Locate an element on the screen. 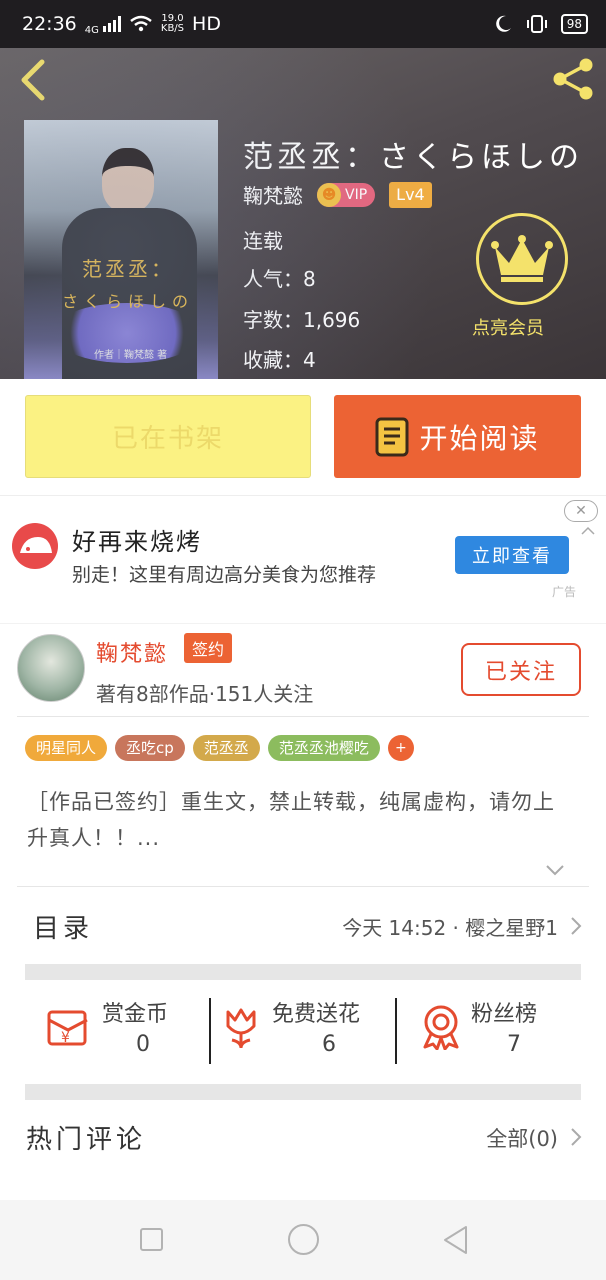  free-flower-stat: 免费送花 6 is located at coordinates (307, 1031).